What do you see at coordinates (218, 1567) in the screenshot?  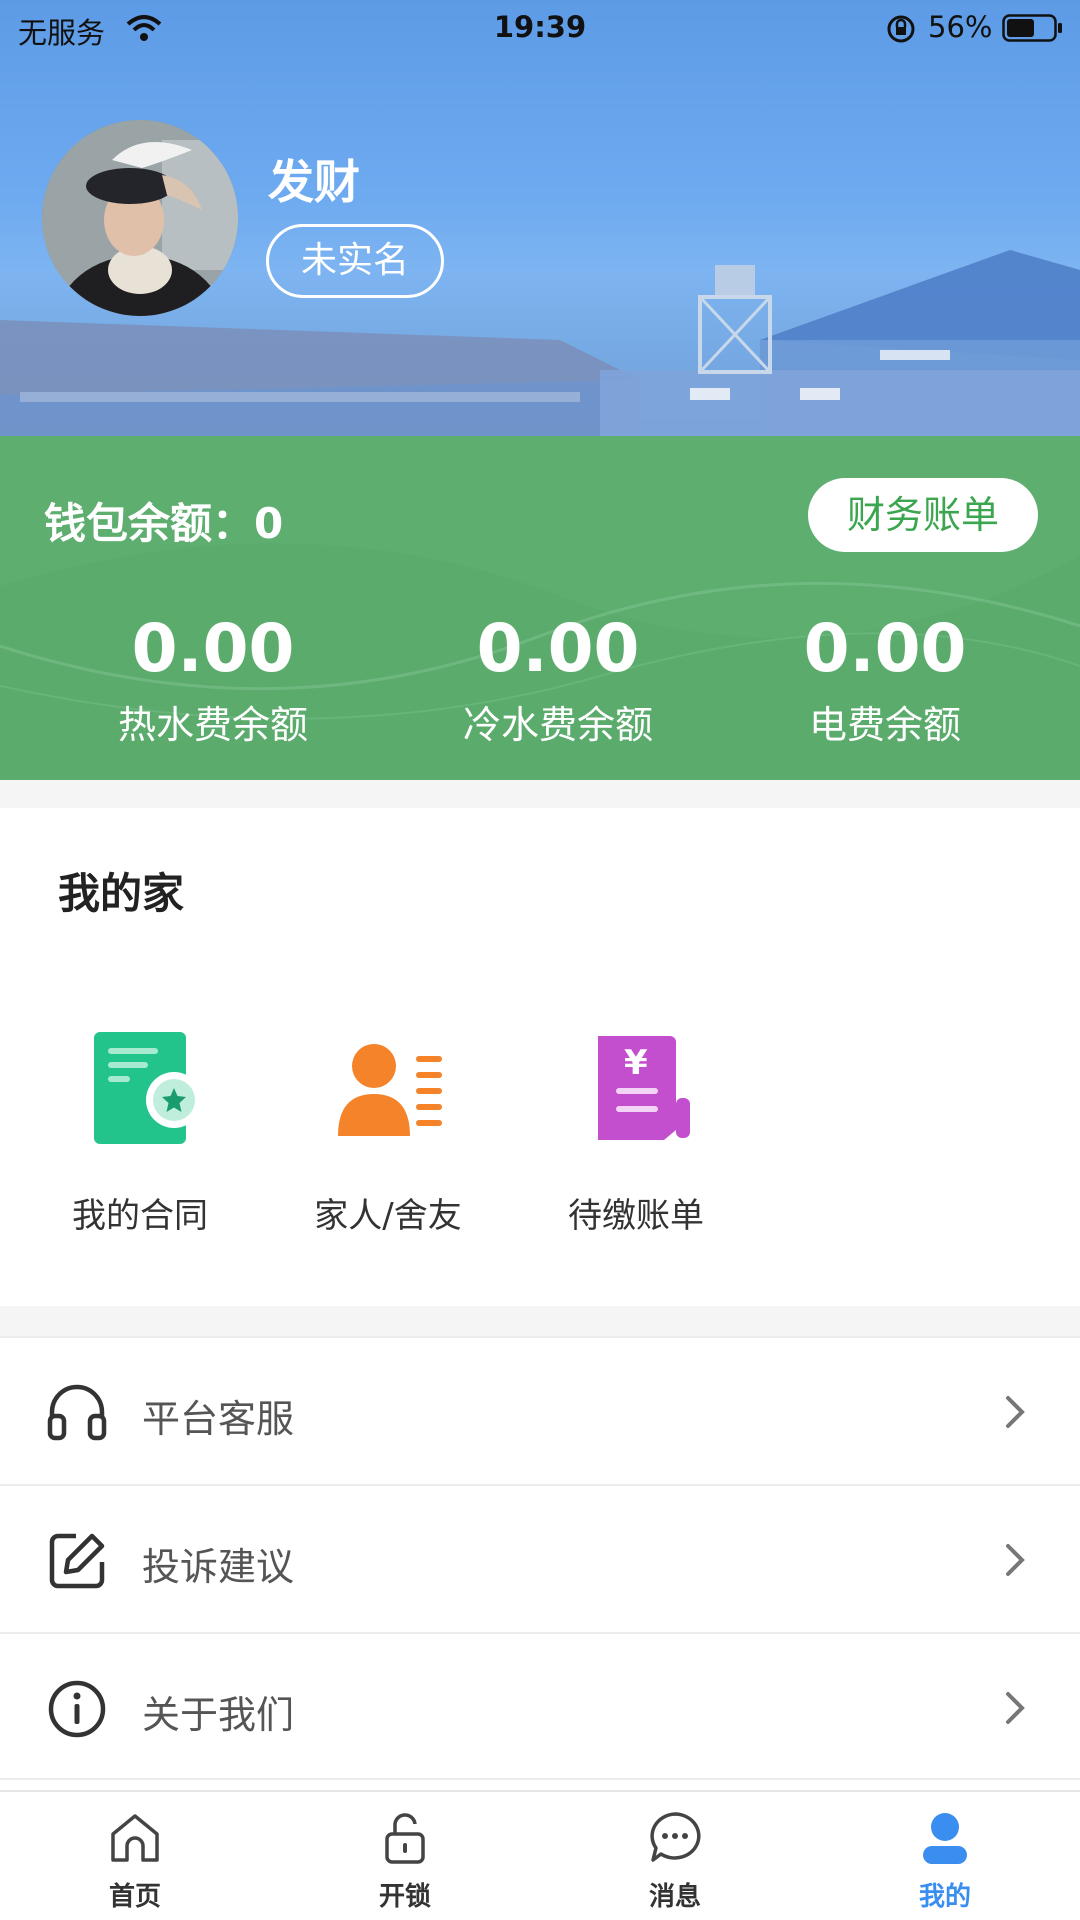 I see `feedback-label: 投诉建议` at bounding box center [218, 1567].